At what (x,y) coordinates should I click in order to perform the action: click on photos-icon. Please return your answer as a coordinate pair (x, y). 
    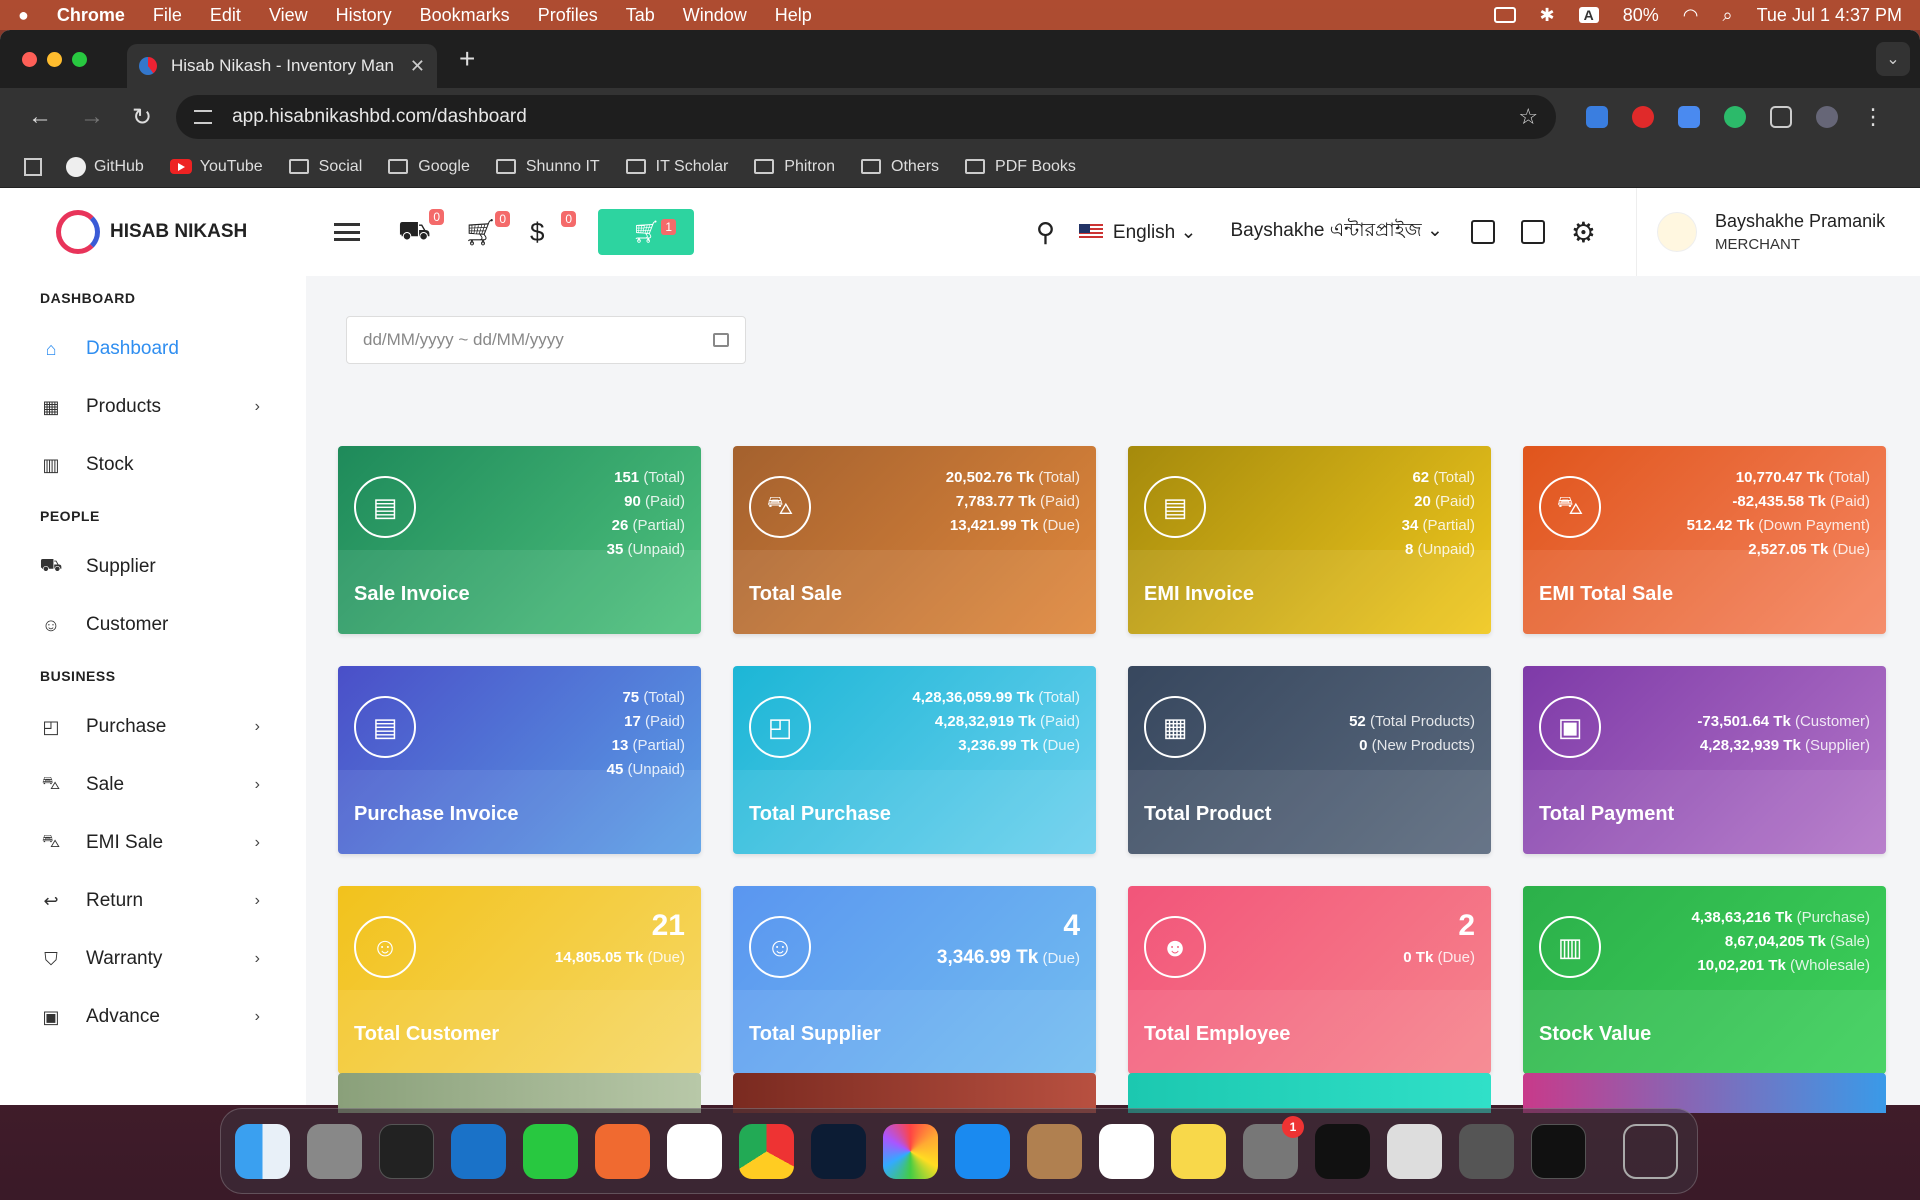
    Looking at the image, I should click on (910, 1151).